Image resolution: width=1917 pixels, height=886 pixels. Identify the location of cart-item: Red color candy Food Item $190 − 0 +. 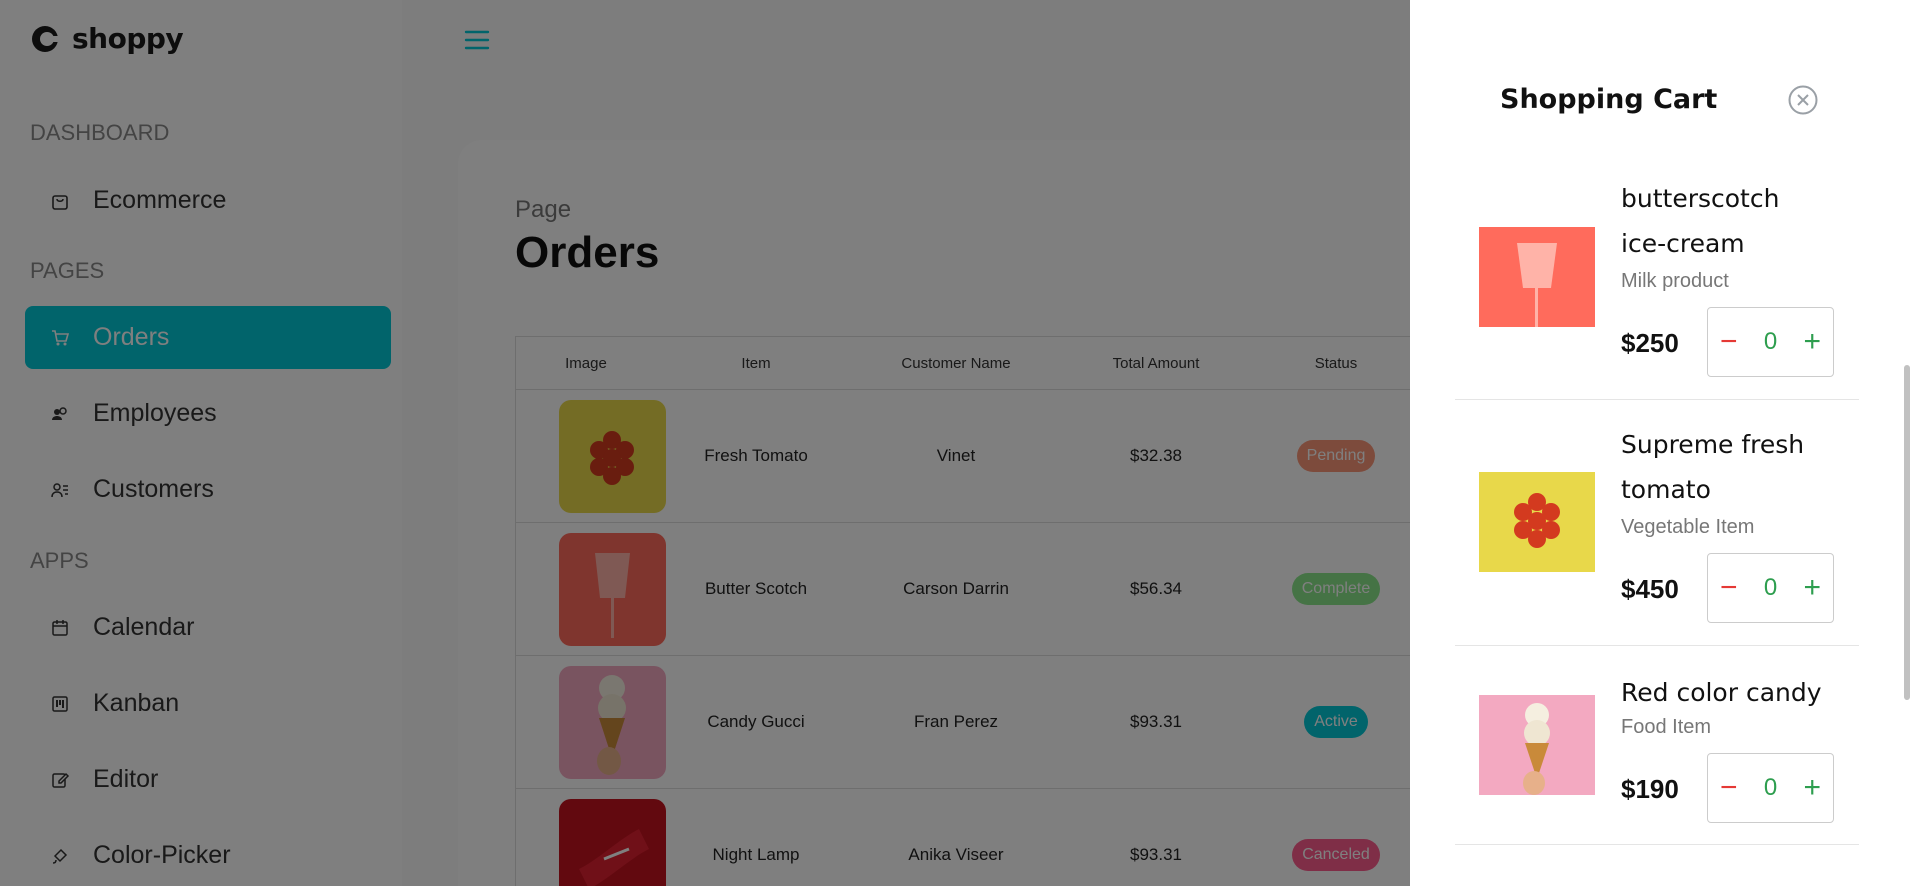
(1657, 756).